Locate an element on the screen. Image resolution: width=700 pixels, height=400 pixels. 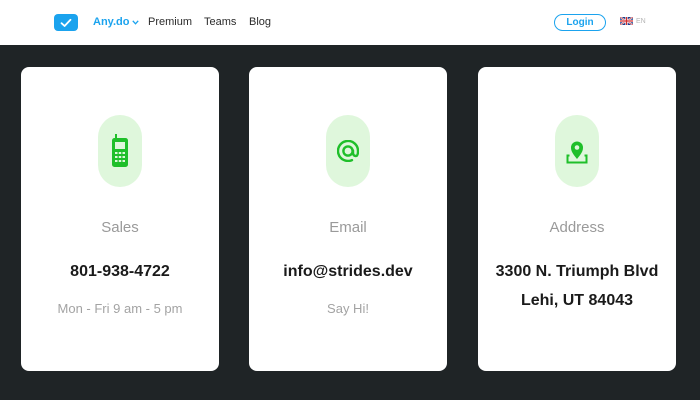
language-code: EN is located at coordinates (641, 21).